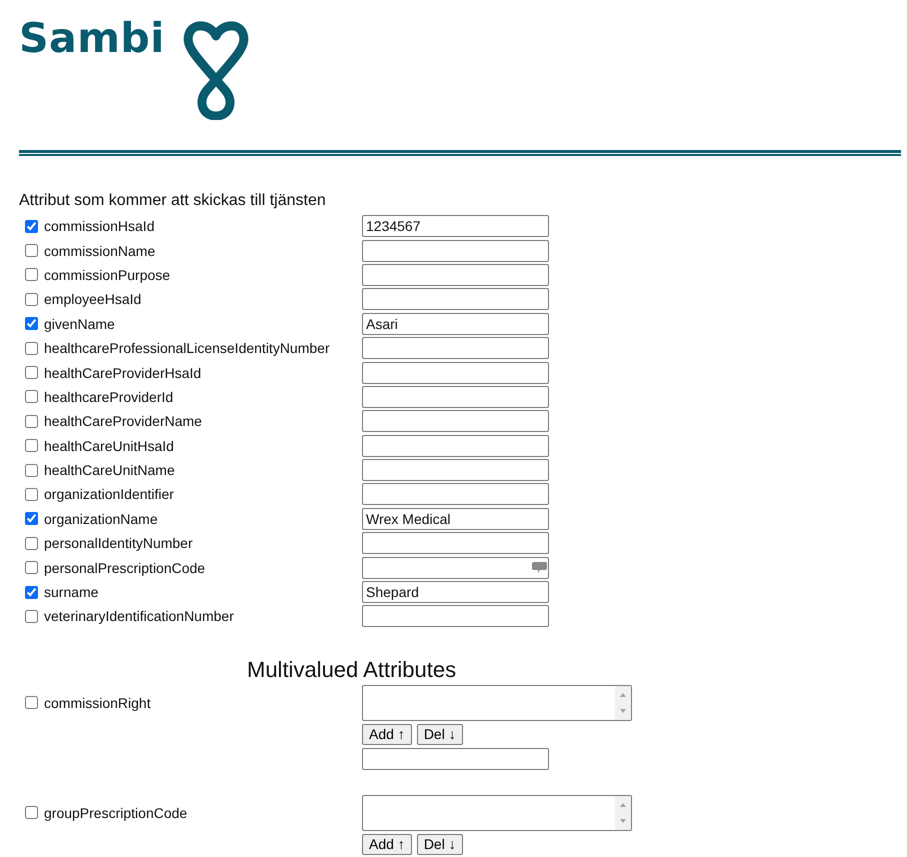 The width and height of the screenshot is (907, 857). I want to click on attribute-label: commissionPurpose, so click(107, 274).